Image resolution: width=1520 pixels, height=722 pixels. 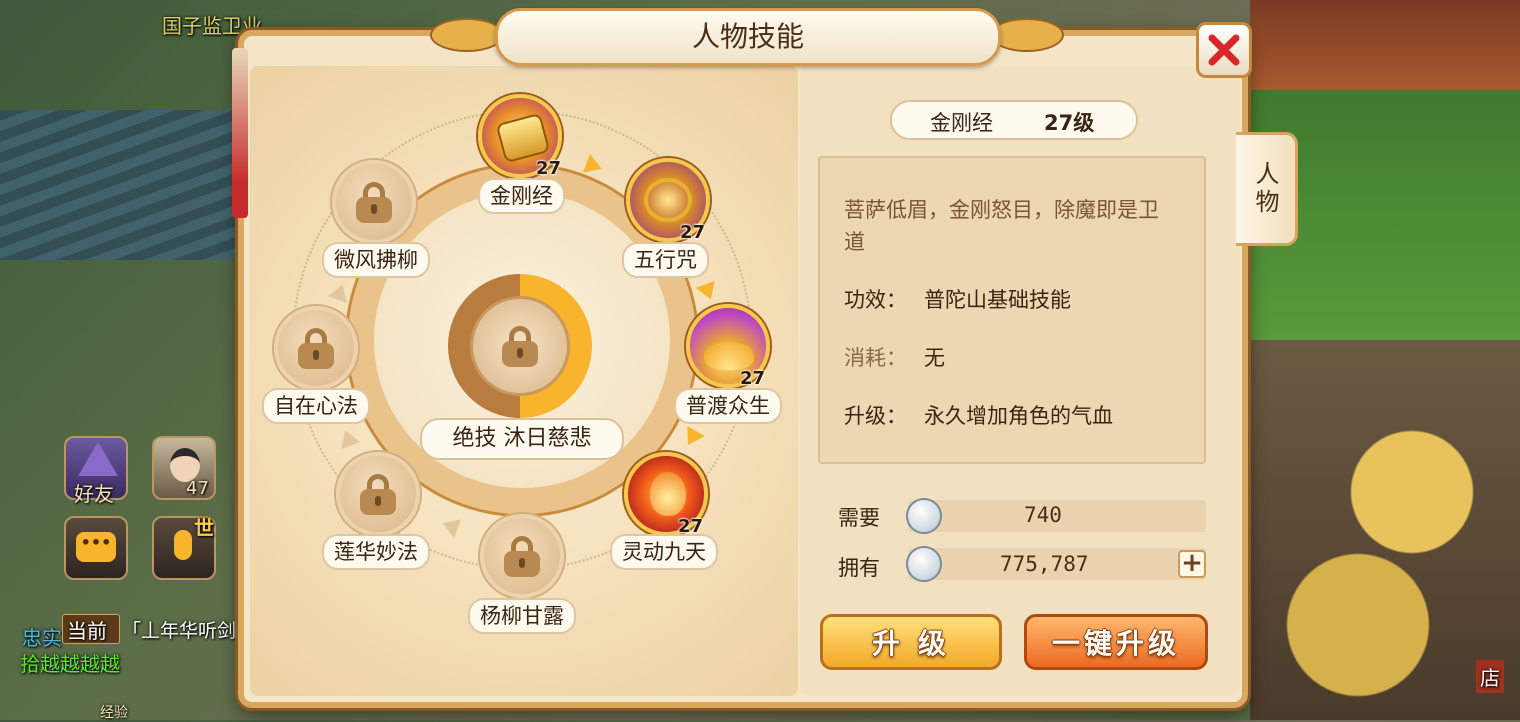 What do you see at coordinates (521, 196) in the screenshot?
I see `skill-label-jingangjing: 金刚经` at bounding box center [521, 196].